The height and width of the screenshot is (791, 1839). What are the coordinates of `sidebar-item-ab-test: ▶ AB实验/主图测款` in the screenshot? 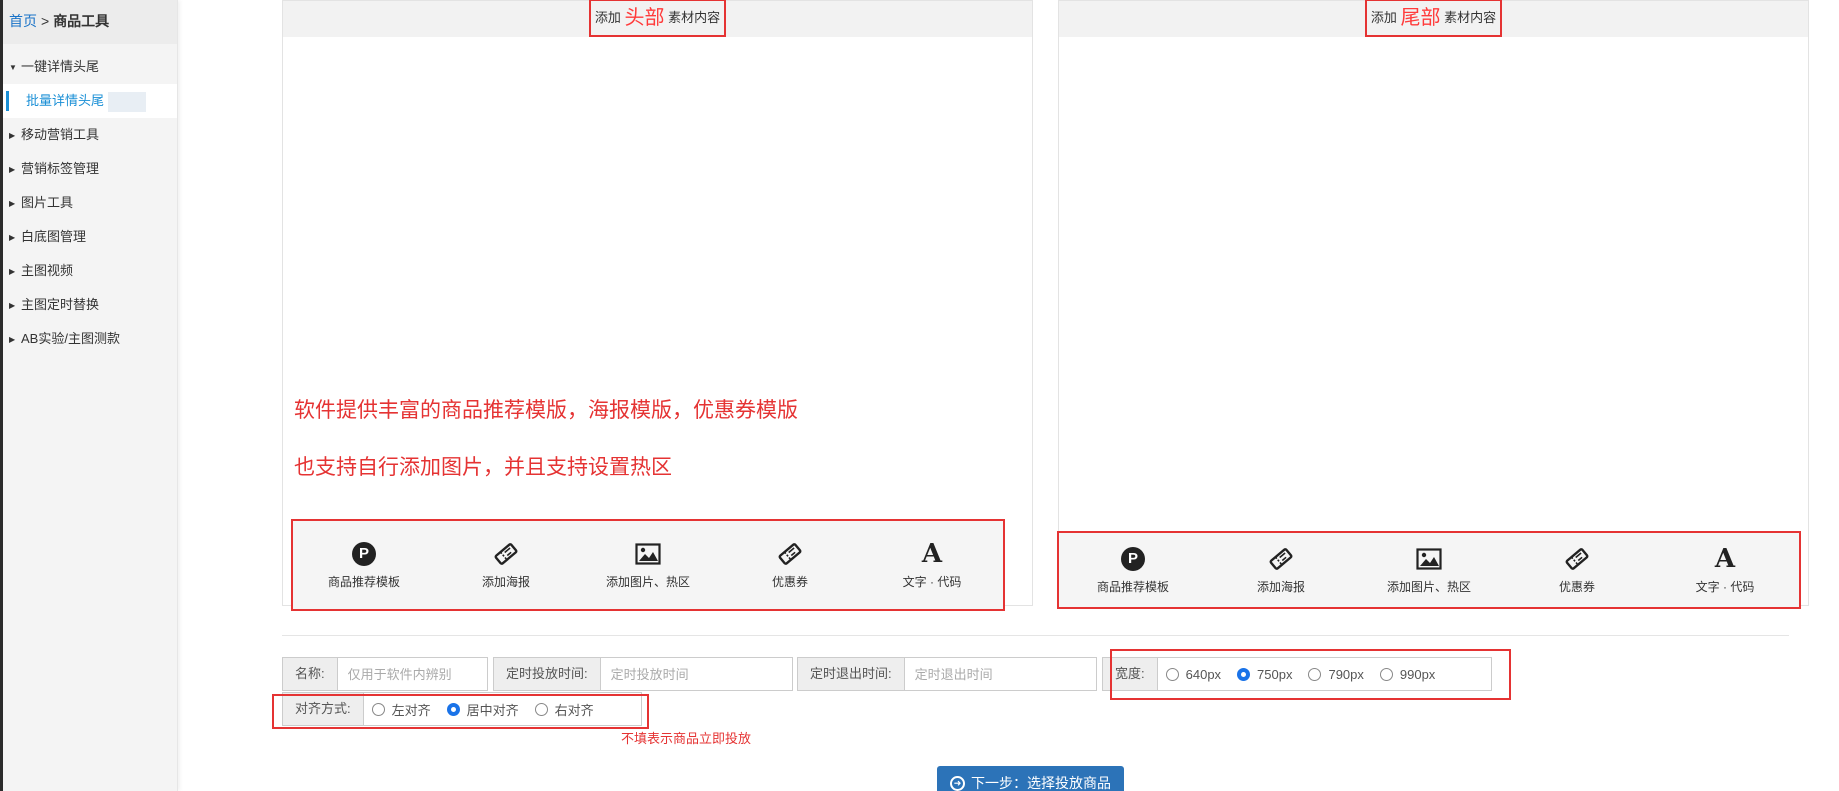 It's located at (90, 339).